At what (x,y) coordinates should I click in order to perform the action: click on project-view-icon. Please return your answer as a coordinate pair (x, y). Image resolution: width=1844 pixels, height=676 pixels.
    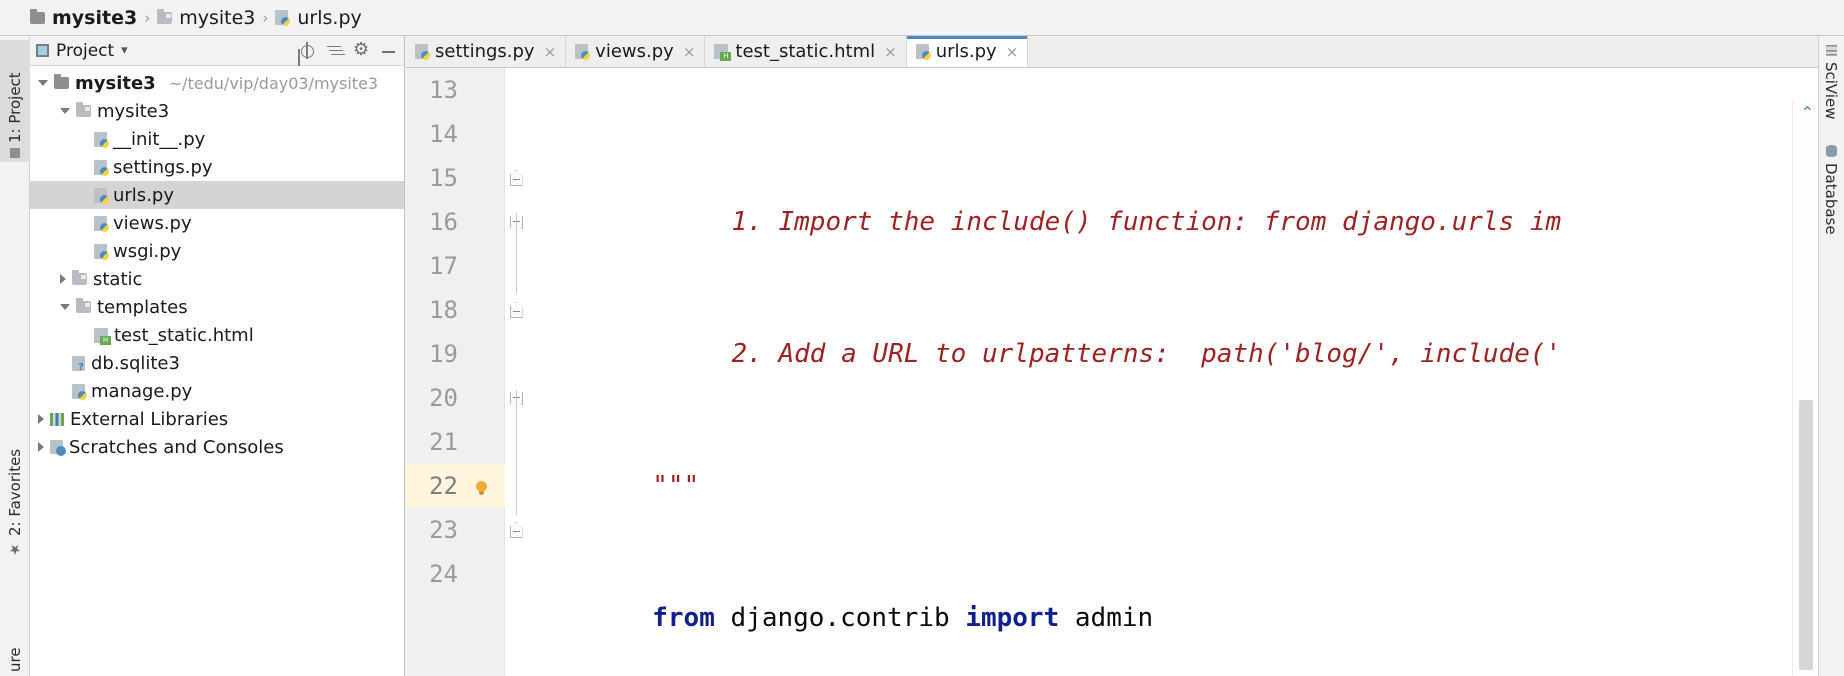
    Looking at the image, I should click on (42, 50).